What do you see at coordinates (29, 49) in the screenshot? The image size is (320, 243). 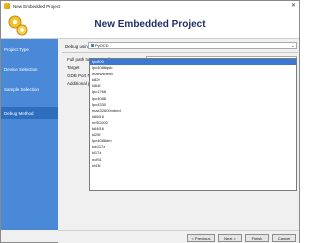 I see `sidebar-item-project-type: Project Type` at bounding box center [29, 49].